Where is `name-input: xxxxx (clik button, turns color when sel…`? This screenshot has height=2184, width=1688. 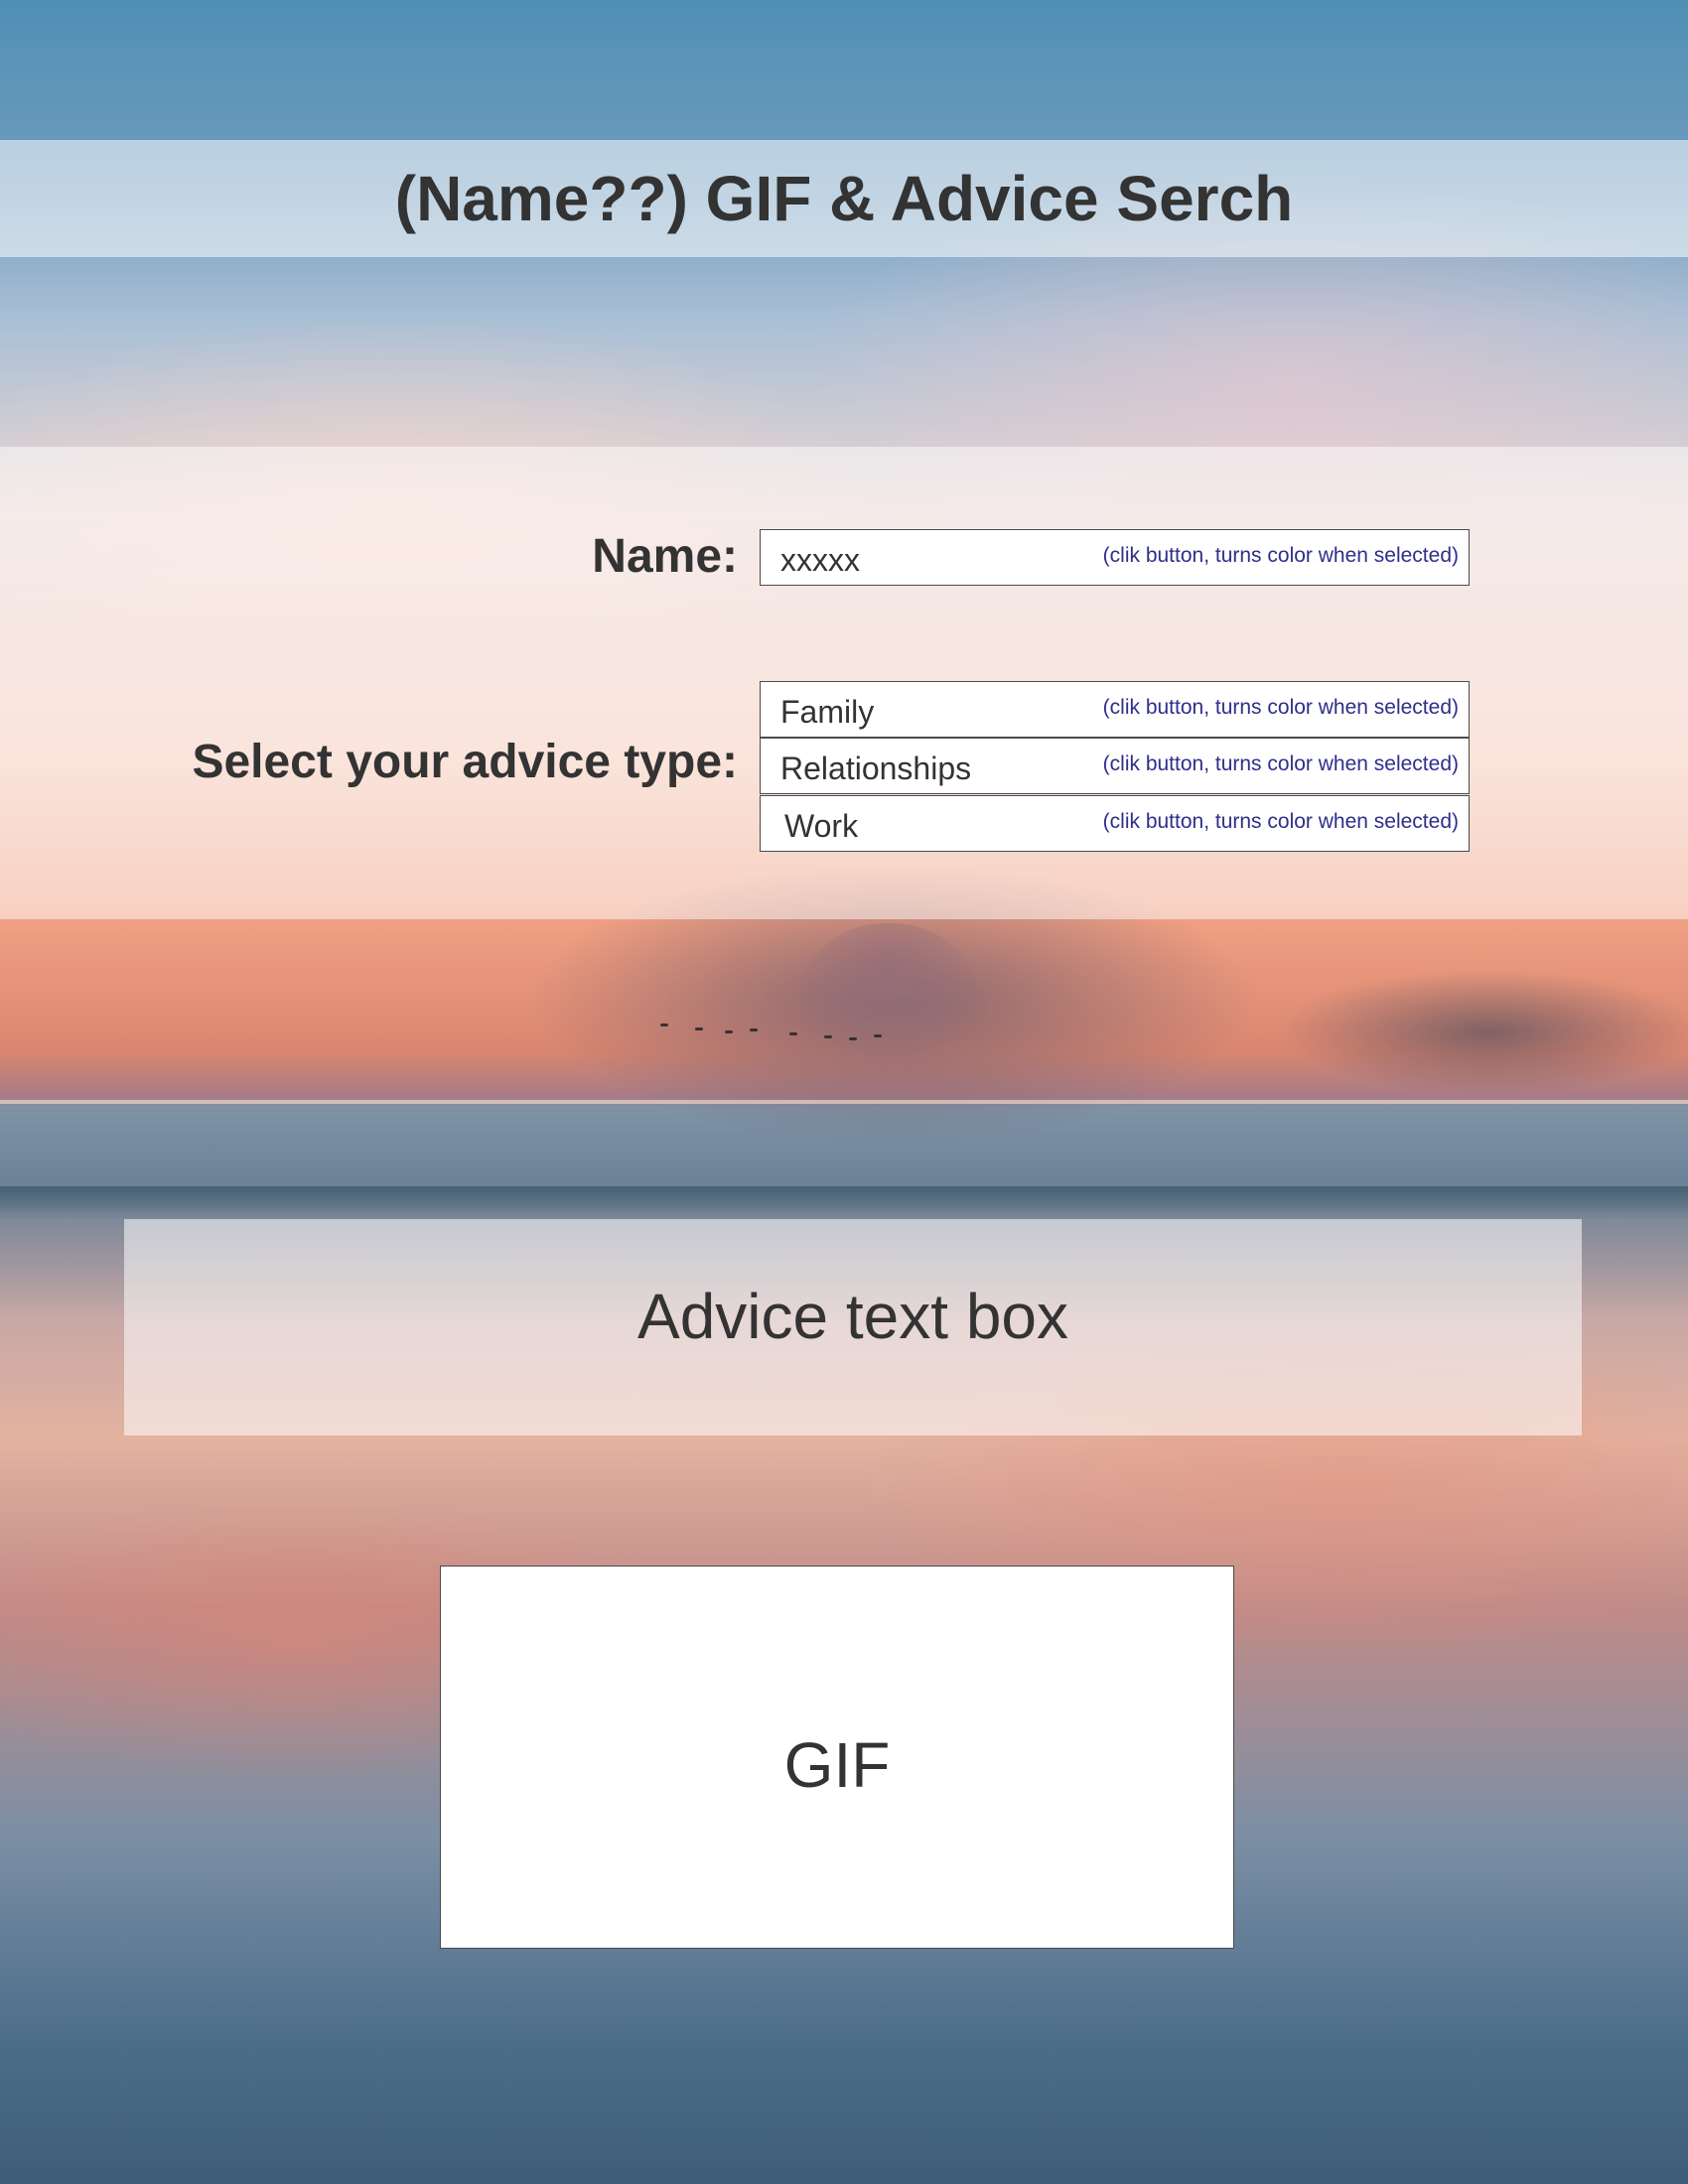 name-input: xxxxx (clik button, turns color when sel… is located at coordinates (1115, 557).